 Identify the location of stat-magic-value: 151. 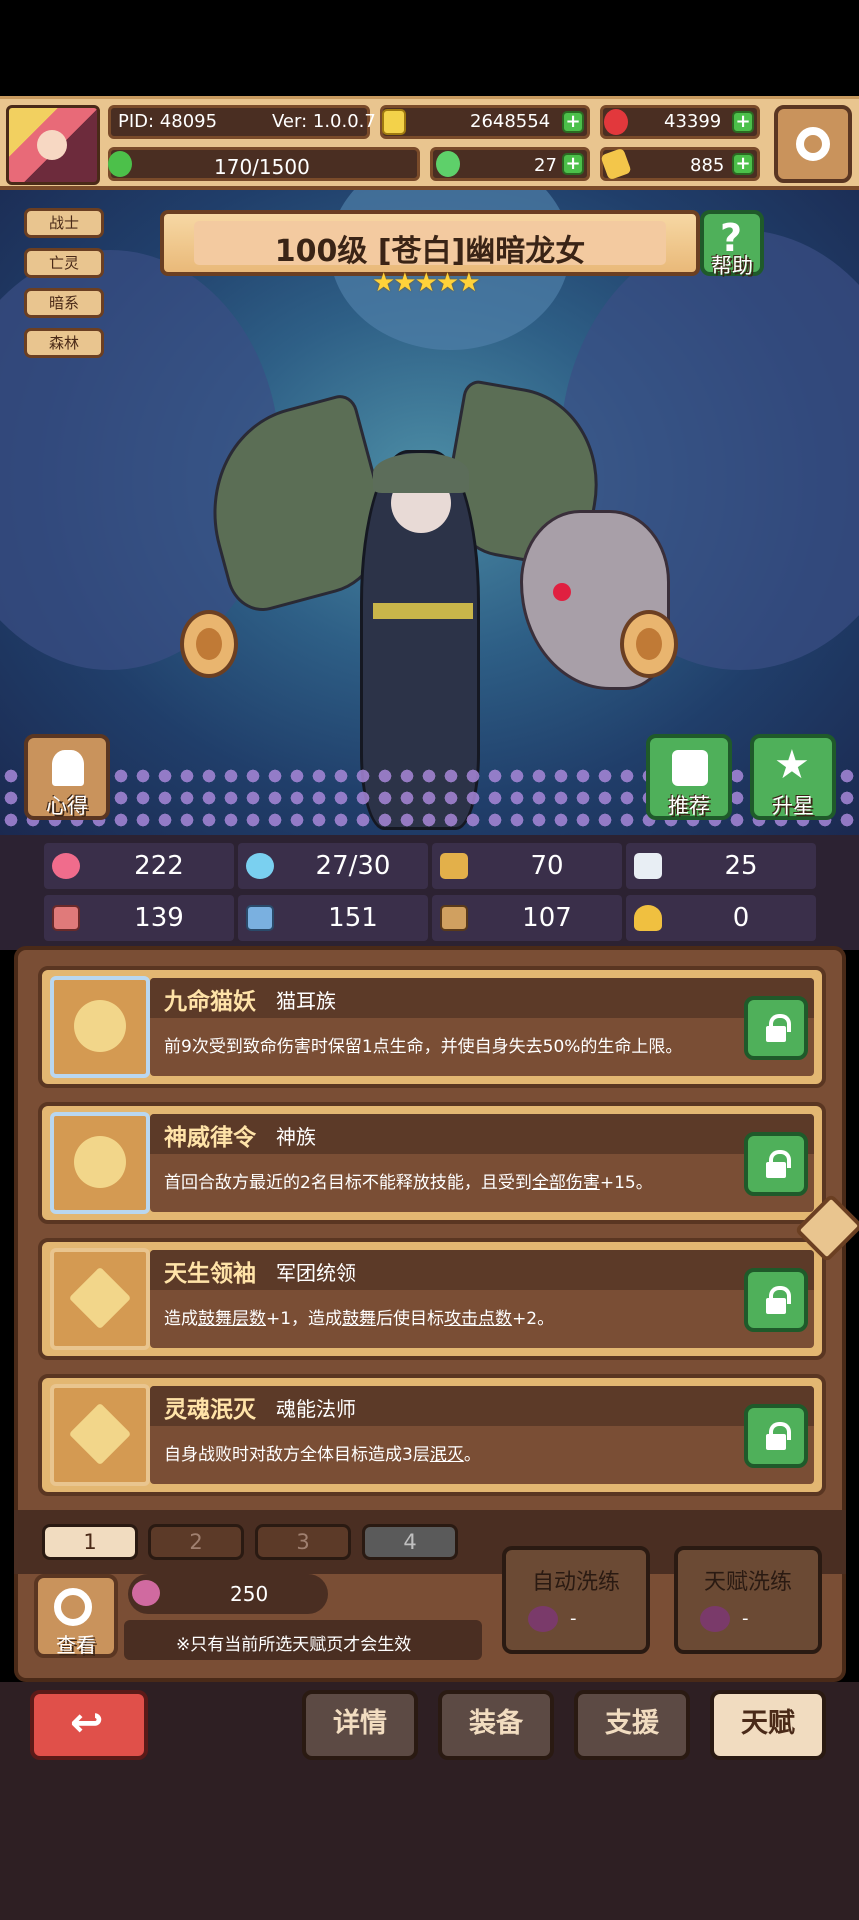
(353, 918).